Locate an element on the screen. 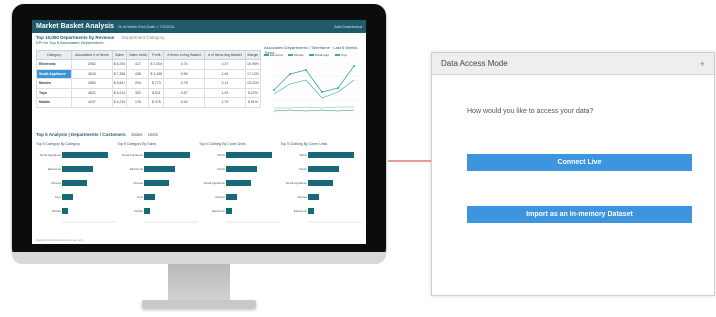 This screenshot has width=716, height=317. kpi-value-cell: 1.93 is located at coordinates (224, 92).